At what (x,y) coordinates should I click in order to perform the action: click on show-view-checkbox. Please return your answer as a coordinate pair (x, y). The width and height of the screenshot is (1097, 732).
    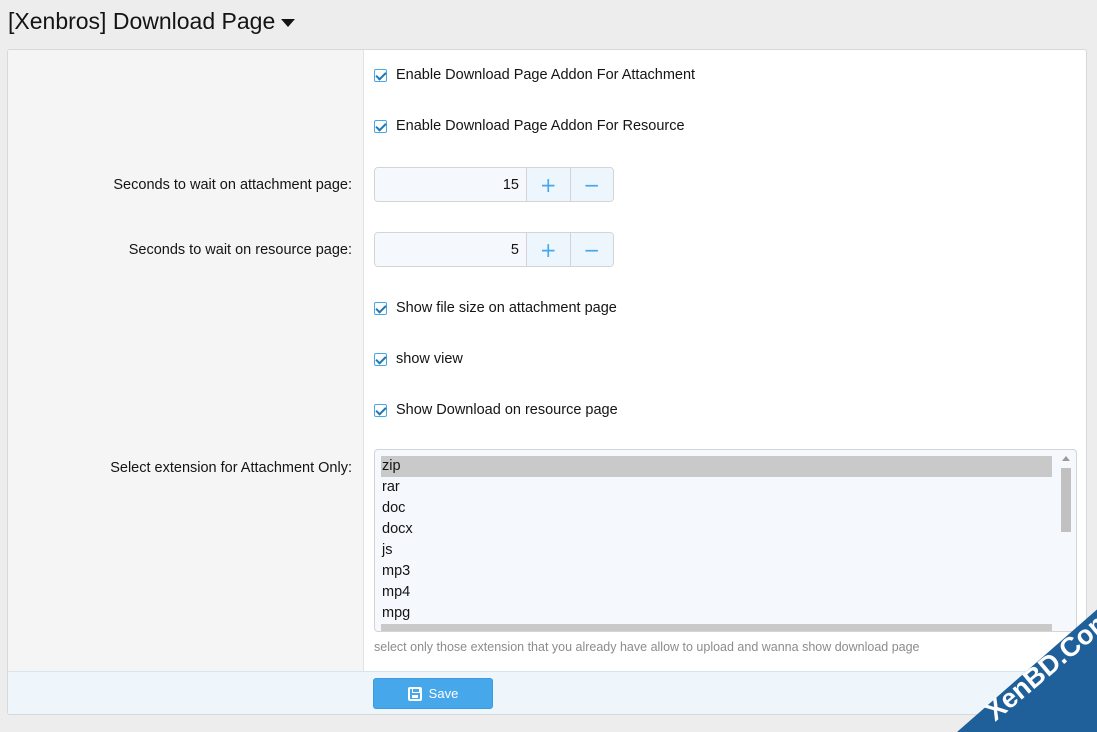
    Looking at the image, I should click on (380, 359).